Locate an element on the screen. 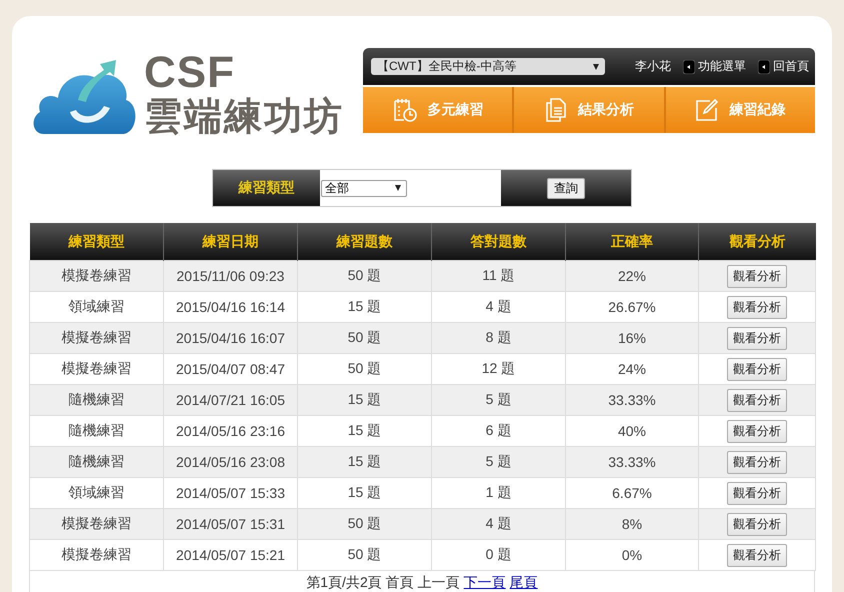  table-cell: 2014/07/21 16:05 is located at coordinates (231, 400).